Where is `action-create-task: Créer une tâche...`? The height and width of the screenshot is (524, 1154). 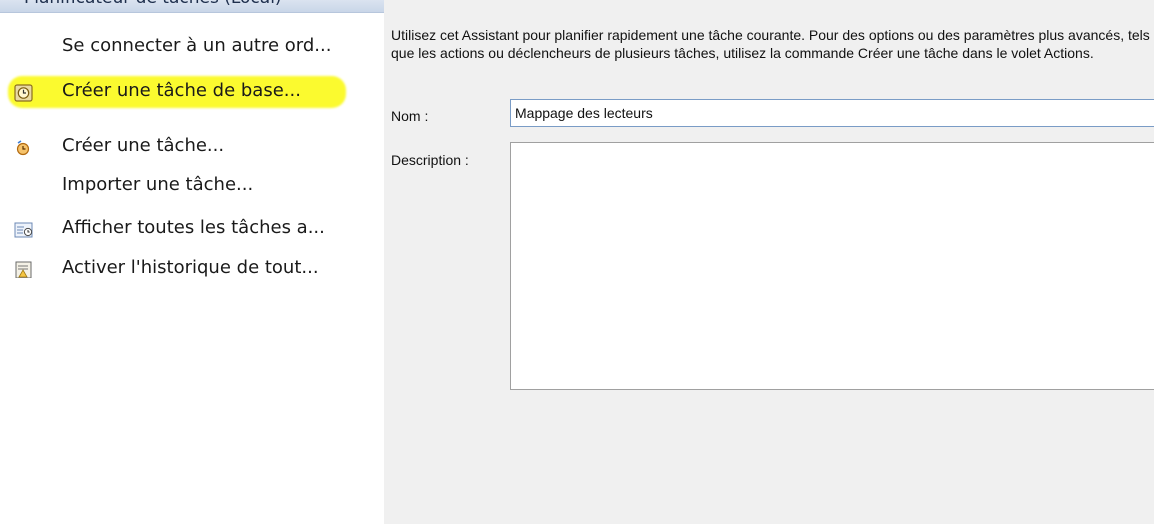 action-create-task: Créer une tâche... is located at coordinates (190, 147).